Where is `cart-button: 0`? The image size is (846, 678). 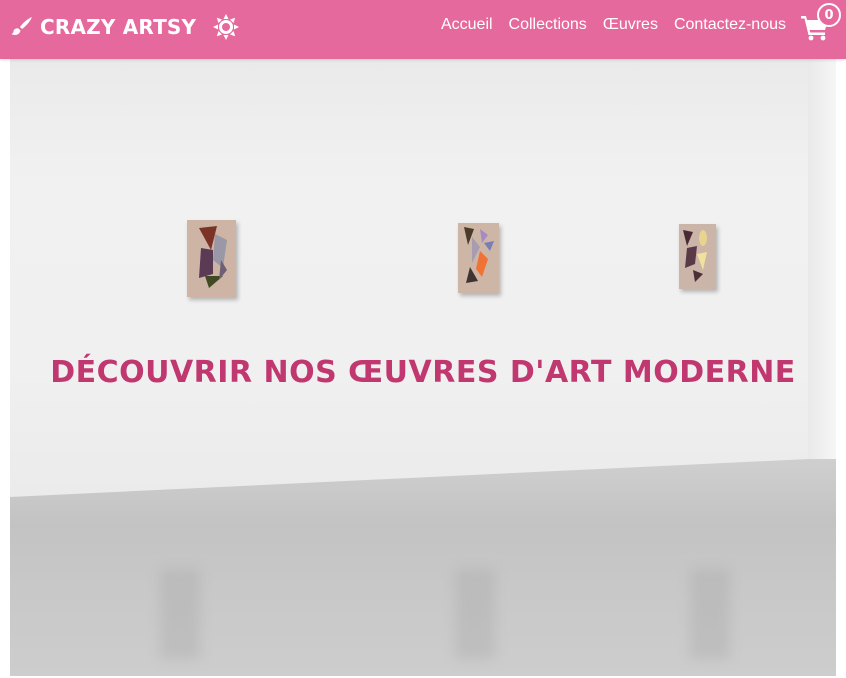 cart-button: 0 is located at coordinates (823, 24).